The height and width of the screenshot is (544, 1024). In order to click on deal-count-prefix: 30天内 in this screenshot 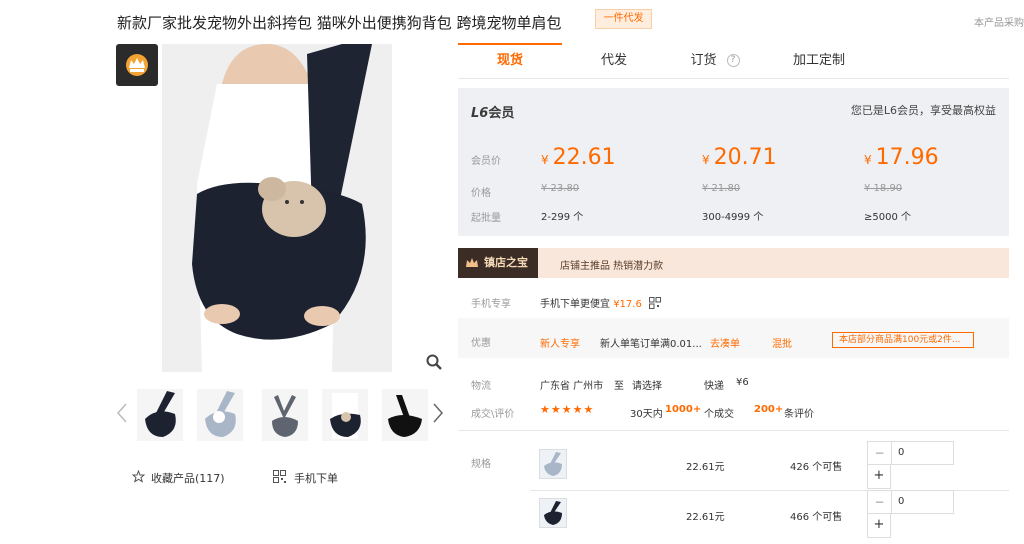, I will do `click(646, 414)`.